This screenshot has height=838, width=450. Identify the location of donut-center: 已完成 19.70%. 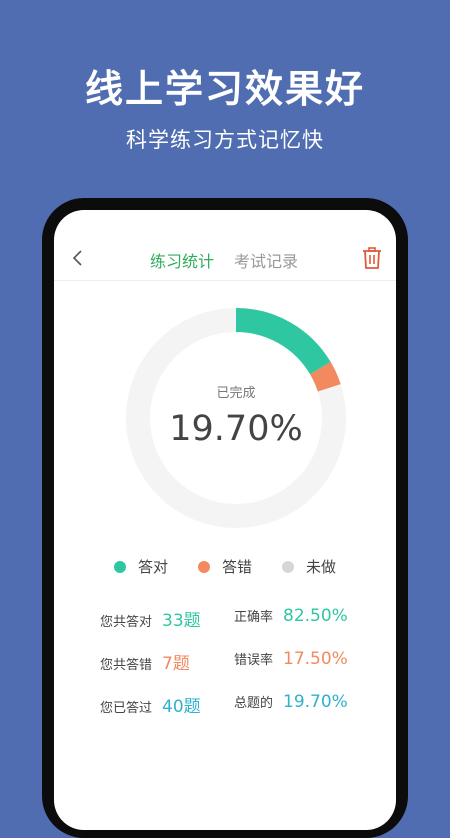
(236, 418).